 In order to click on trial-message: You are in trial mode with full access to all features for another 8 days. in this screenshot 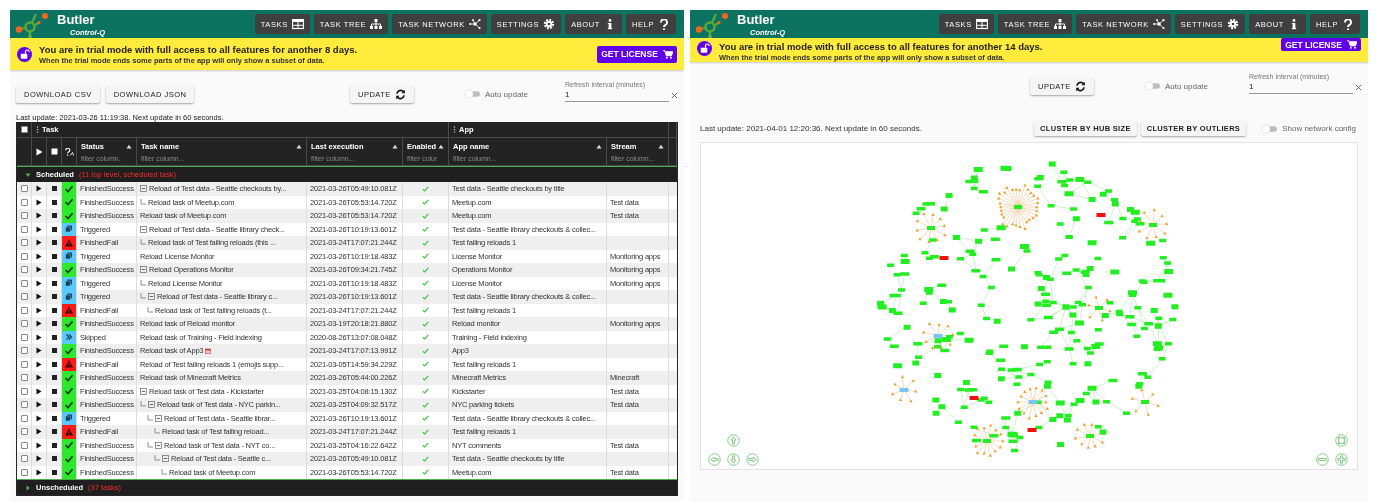, I will do `click(198, 49)`.